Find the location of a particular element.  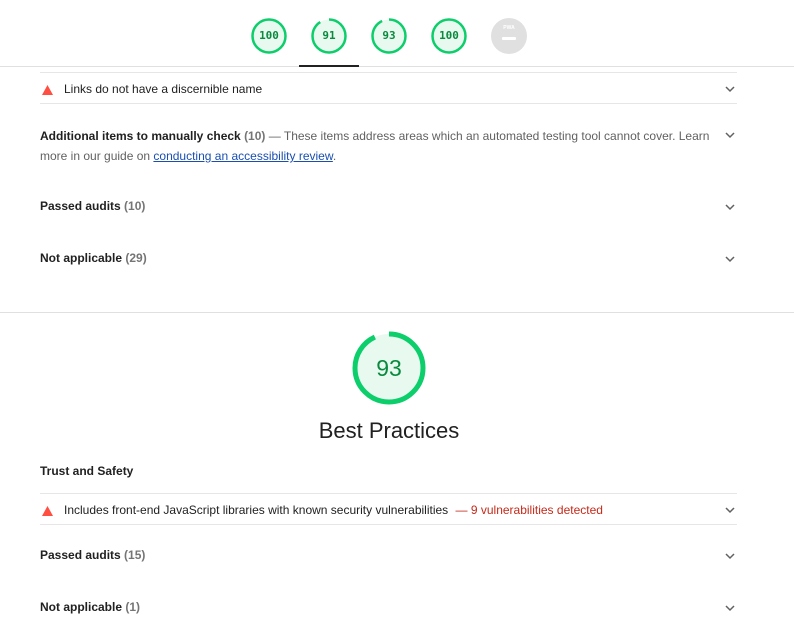

na-title-wrap: Not applicable (29) is located at coordinates (93, 258).